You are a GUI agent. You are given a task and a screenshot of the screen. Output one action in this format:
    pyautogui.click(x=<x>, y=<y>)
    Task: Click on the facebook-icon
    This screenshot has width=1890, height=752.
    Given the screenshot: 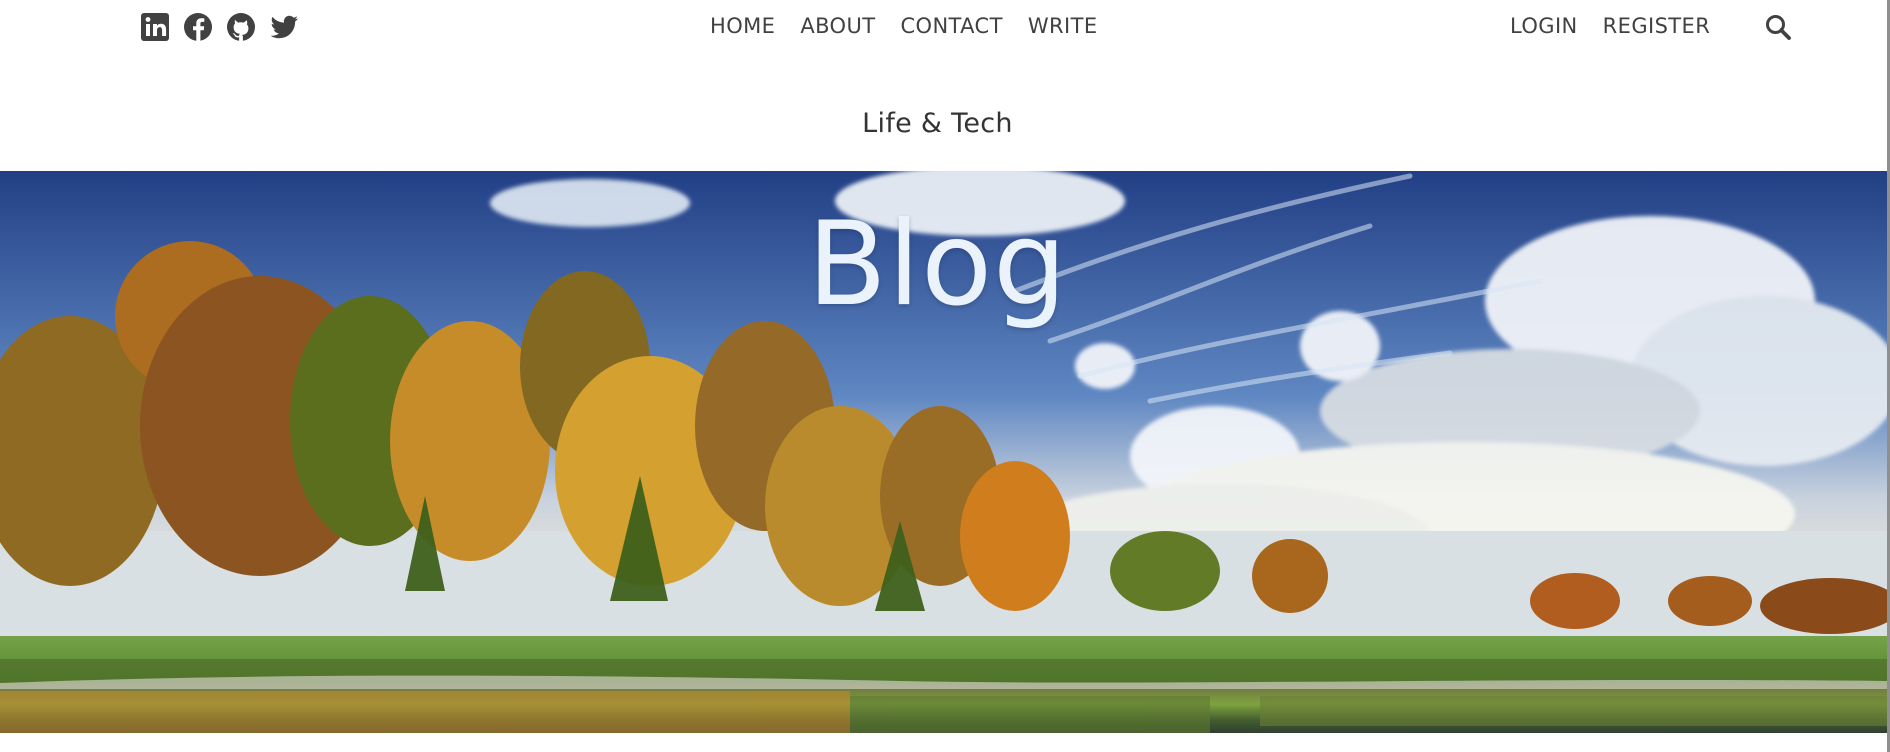 What is the action you would take?
    pyautogui.click(x=198, y=27)
    